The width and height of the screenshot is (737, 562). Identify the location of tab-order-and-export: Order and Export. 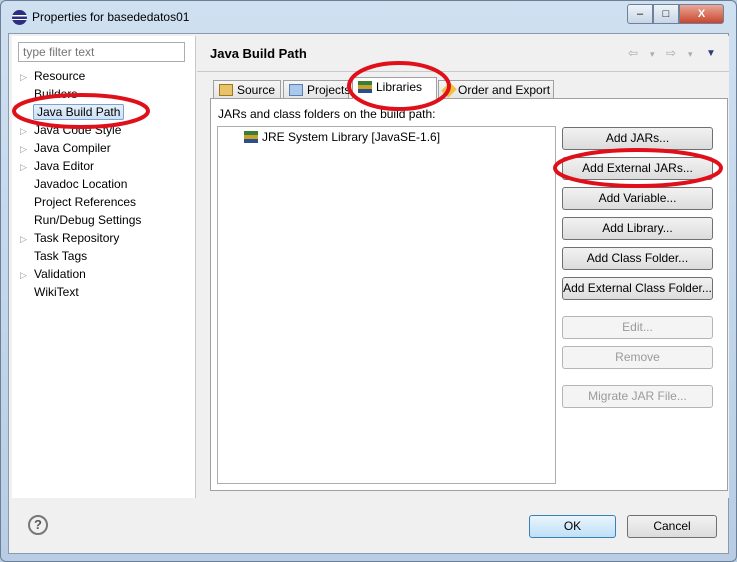
(496, 89).